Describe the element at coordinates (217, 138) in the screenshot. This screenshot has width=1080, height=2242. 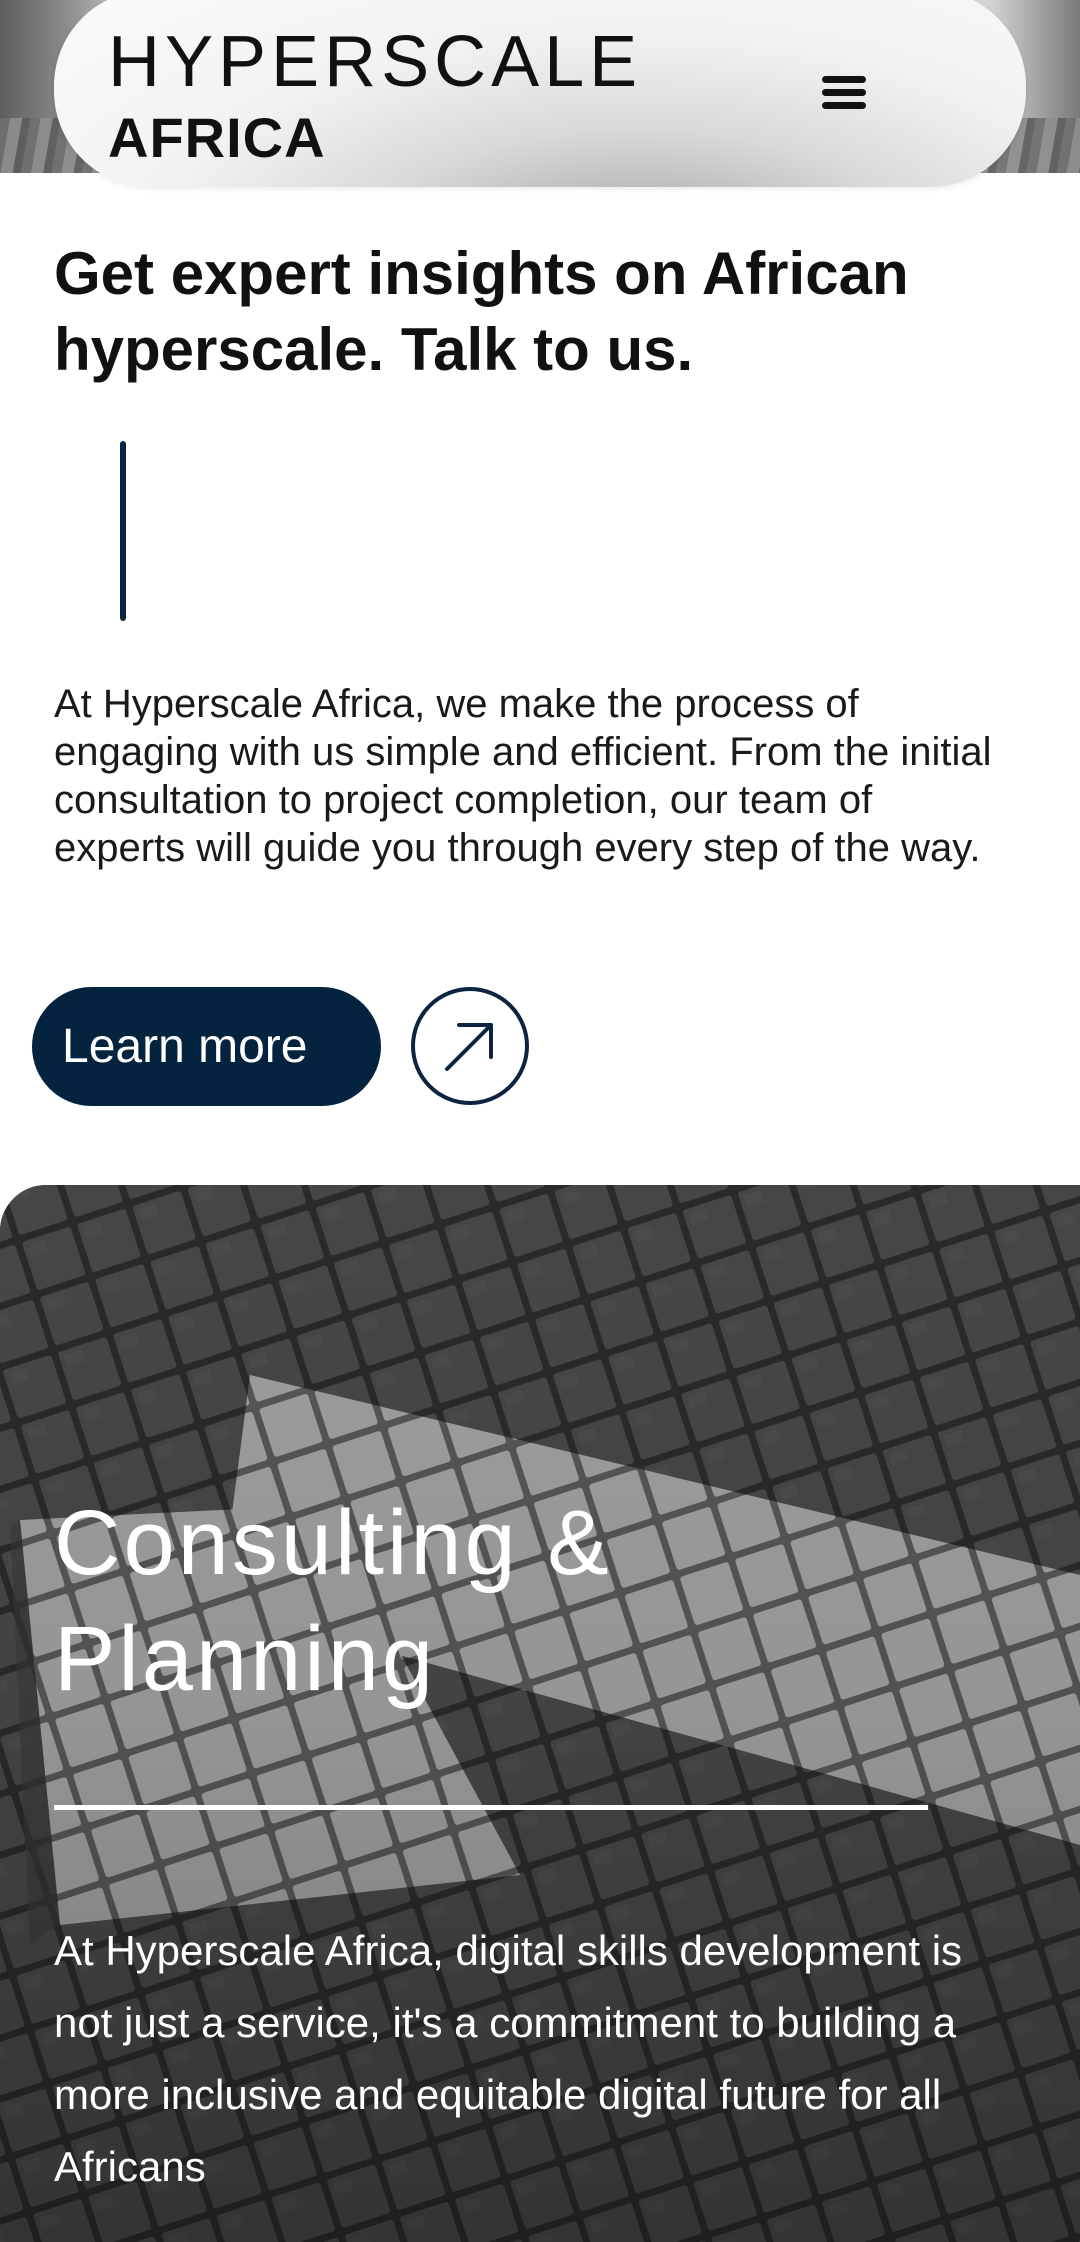
I see `logo-subtitle: AFRICA` at that location.